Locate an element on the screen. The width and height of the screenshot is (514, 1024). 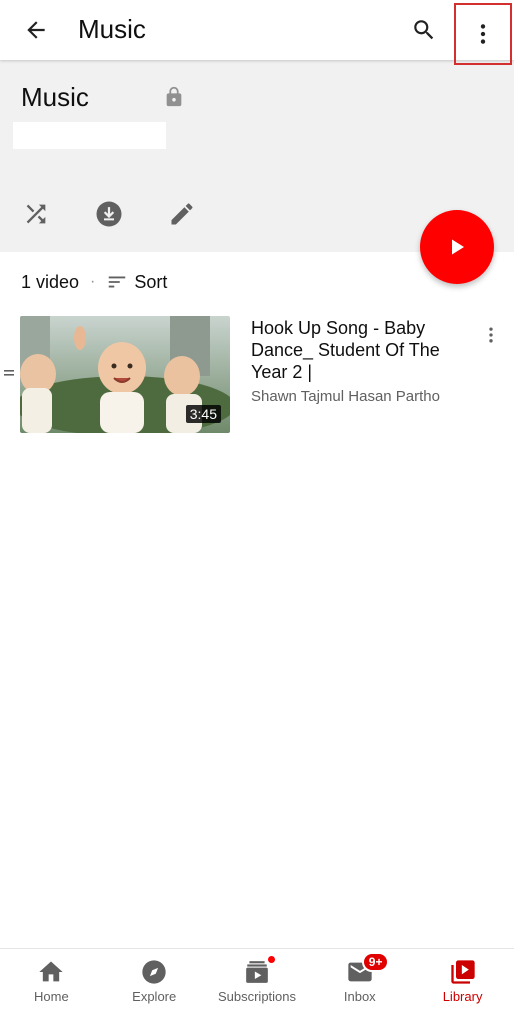
video-duration: 3:45 is located at coordinates (203, 414).